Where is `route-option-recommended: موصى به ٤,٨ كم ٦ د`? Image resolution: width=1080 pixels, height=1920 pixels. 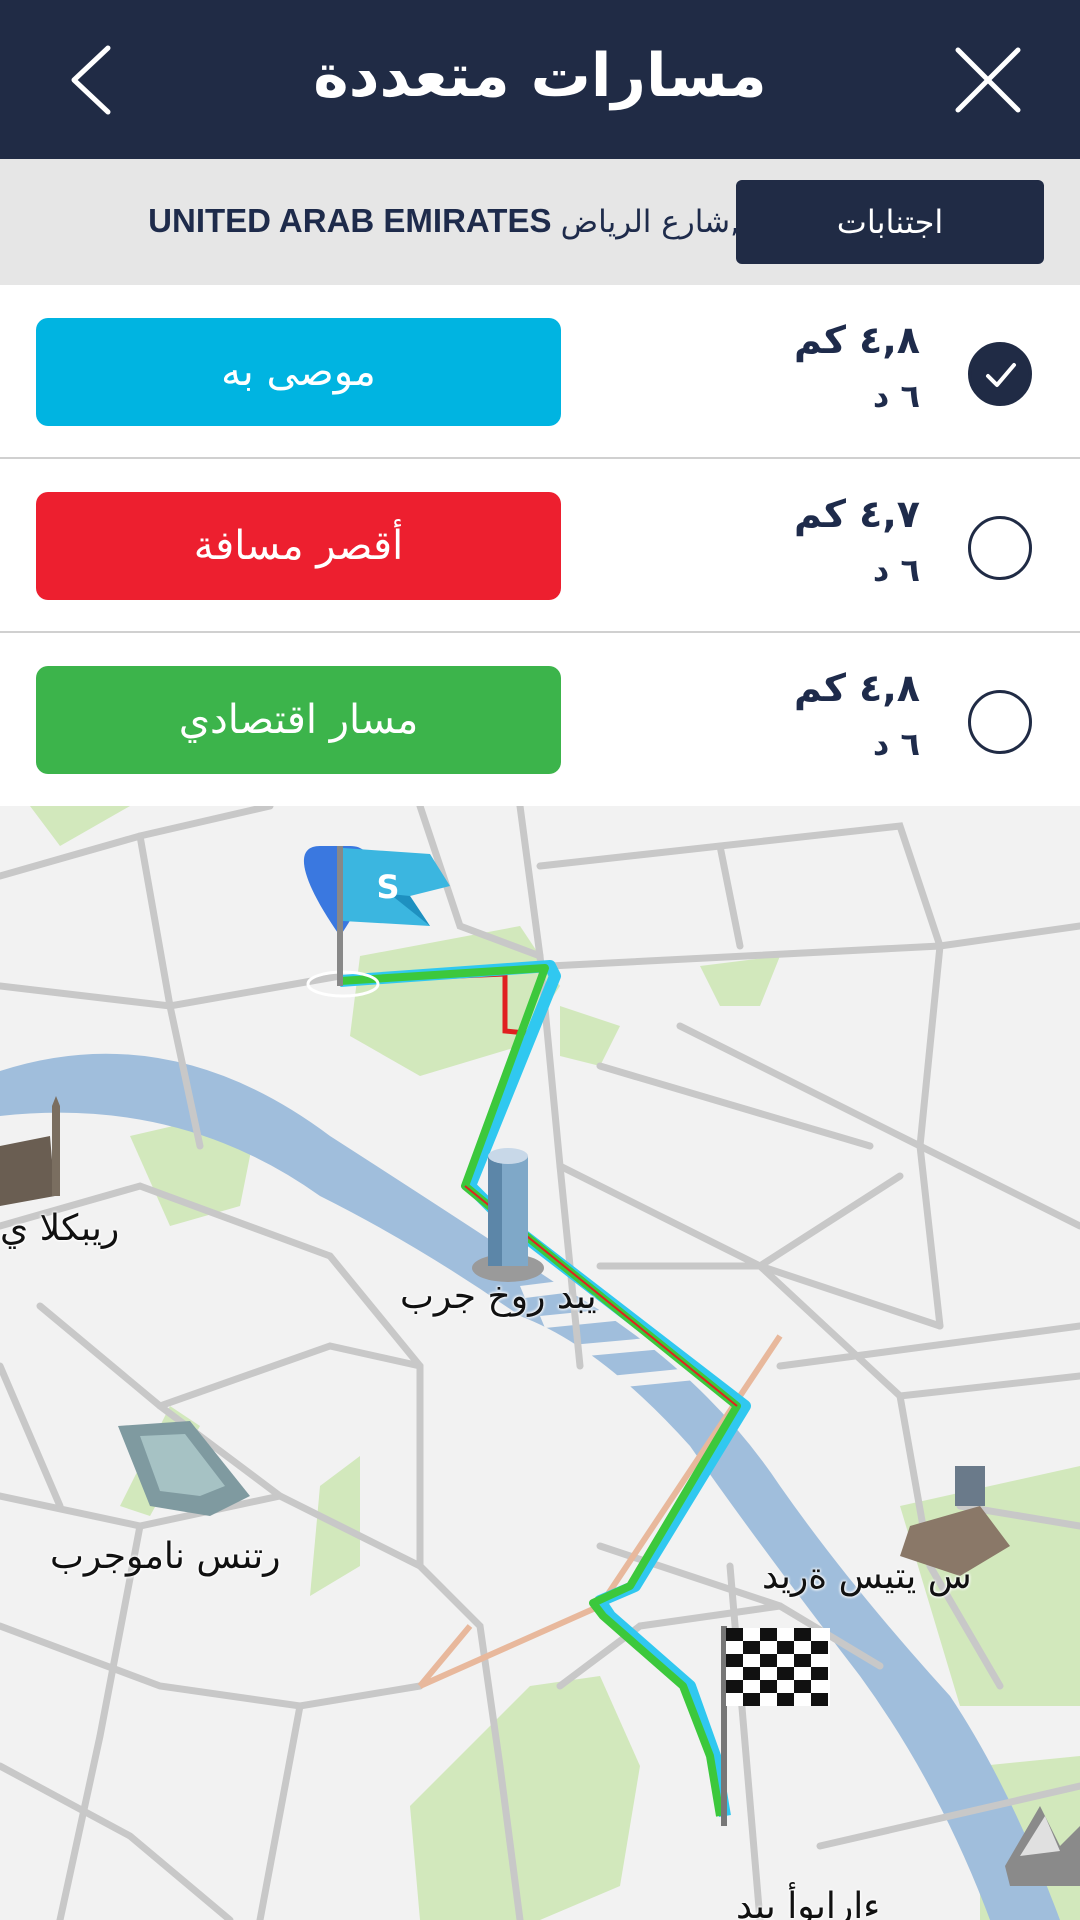
route-option-recommended: موصى به ٤,٨ كم ٦ د is located at coordinates (540, 372).